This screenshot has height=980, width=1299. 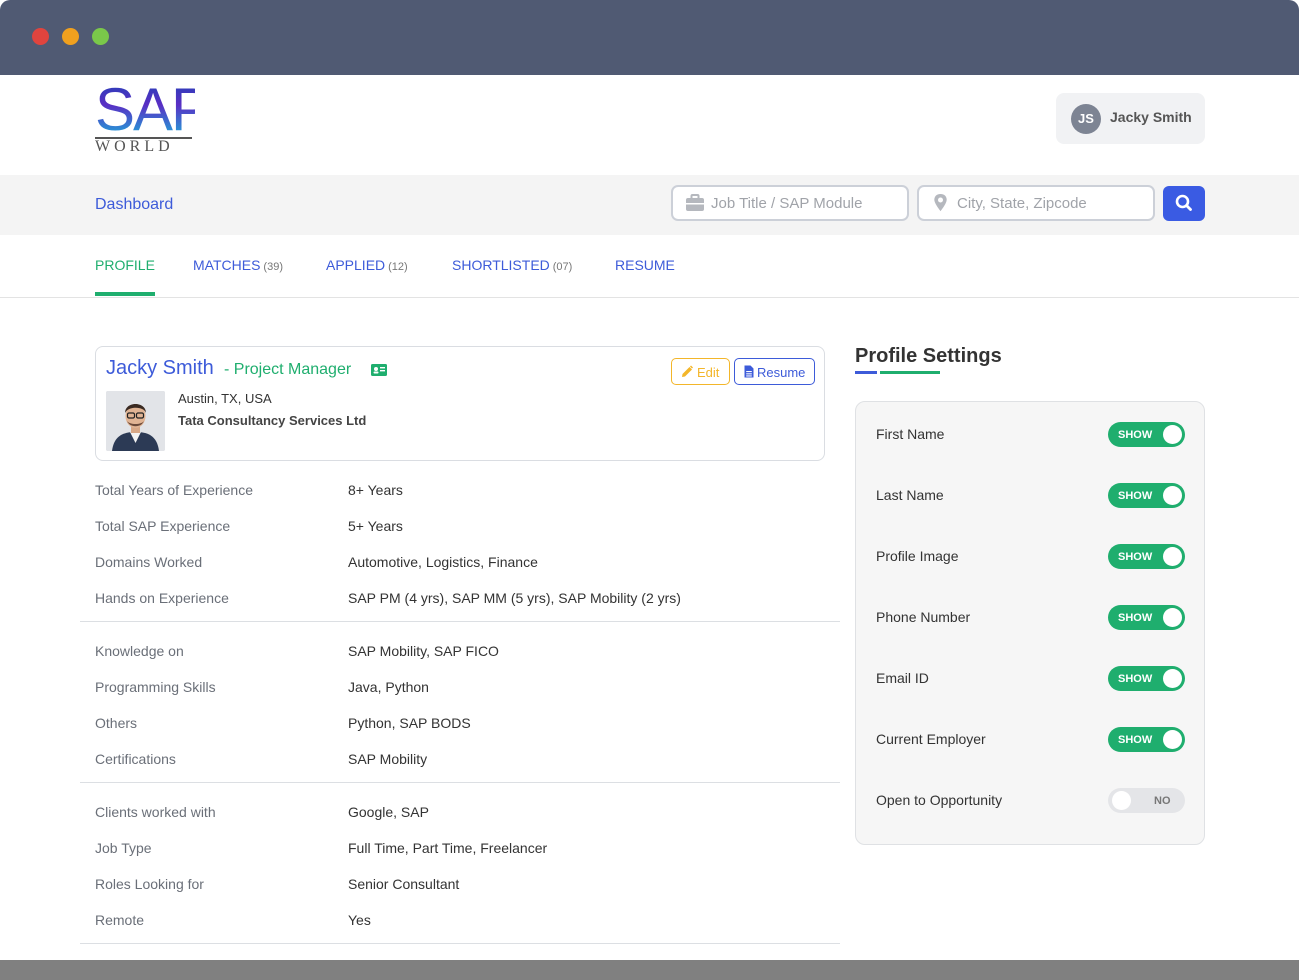 What do you see at coordinates (155, 687) in the screenshot?
I see `detail-label: Programming Skills` at bounding box center [155, 687].